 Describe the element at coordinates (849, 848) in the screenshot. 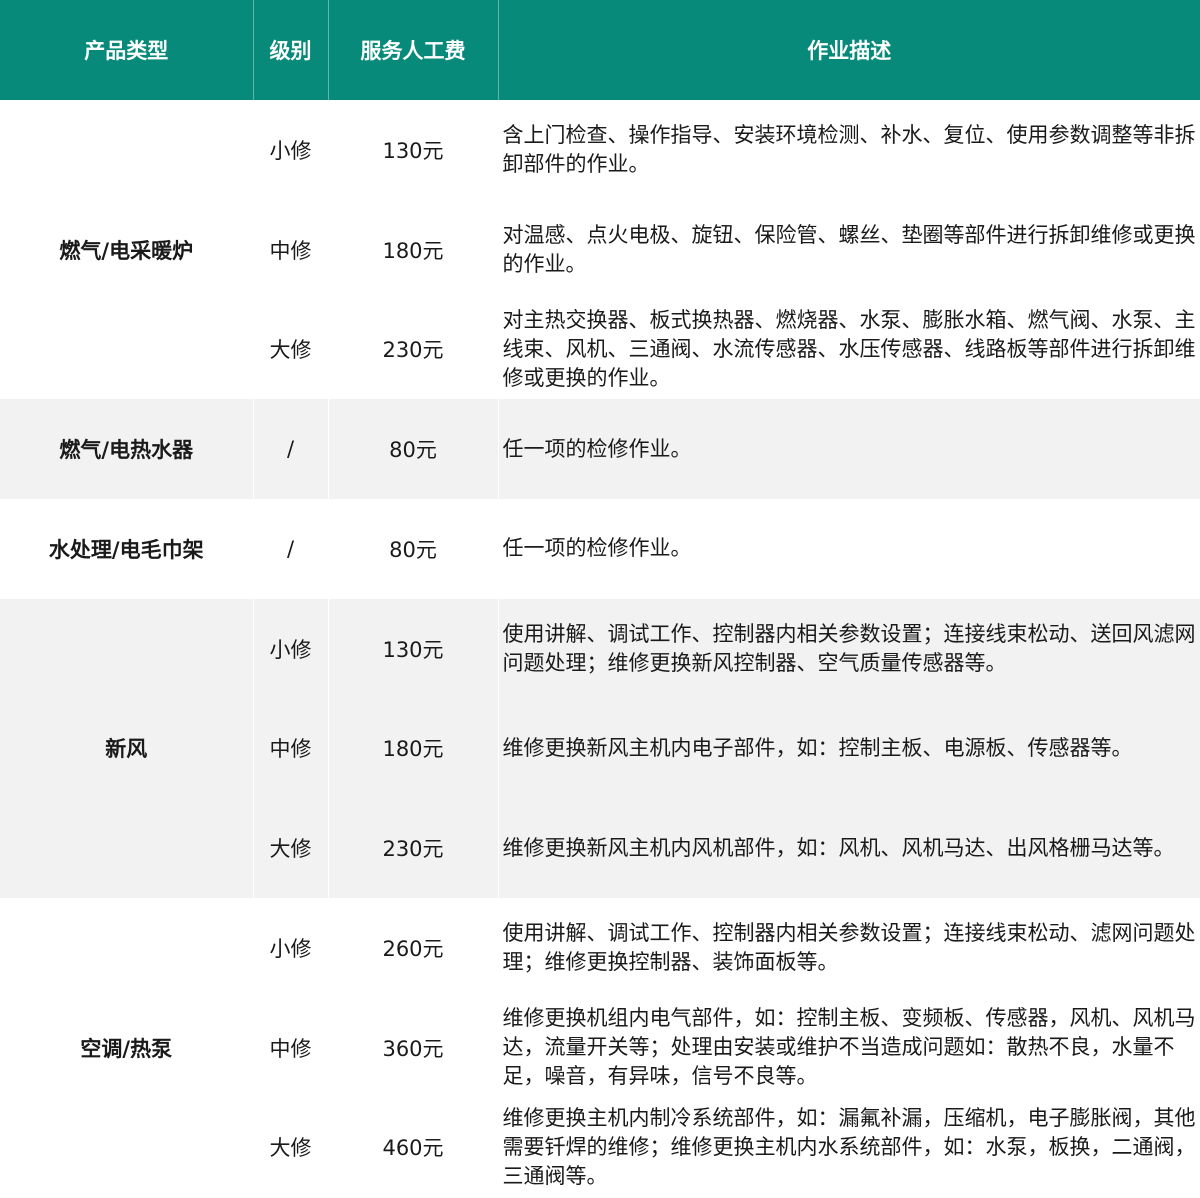

I see `description-cell: 维修更换新风主机内风机部件，如：风机、风机马达、出风格栅马达等。` at that location.